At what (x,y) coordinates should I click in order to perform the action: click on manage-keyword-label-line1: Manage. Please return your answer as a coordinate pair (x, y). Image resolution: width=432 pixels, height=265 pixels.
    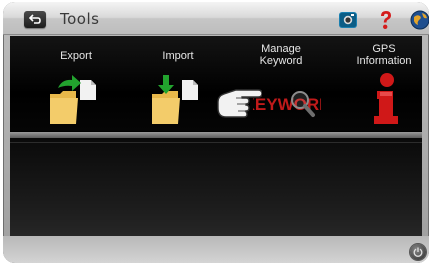
    Looking at the image, I should click on (281, 49).